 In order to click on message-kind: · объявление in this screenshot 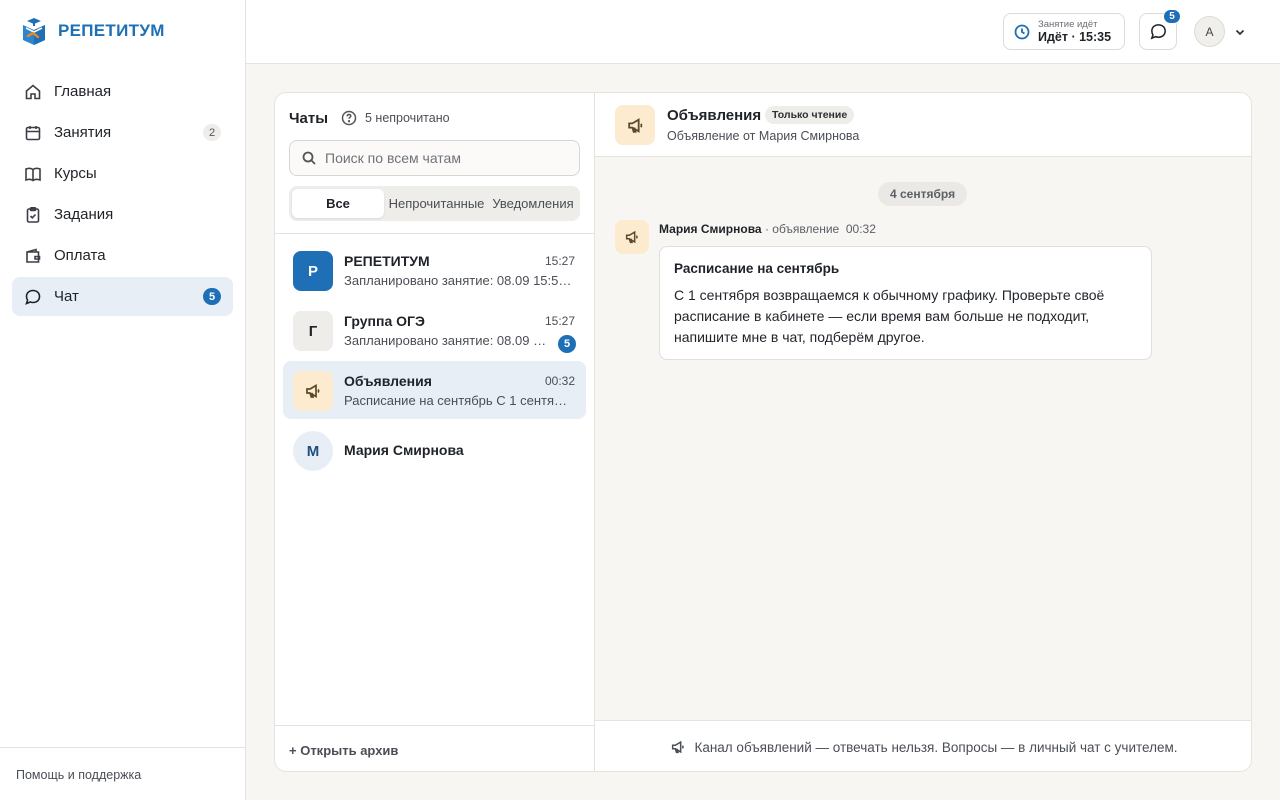, I will do `click(802, 229)`.